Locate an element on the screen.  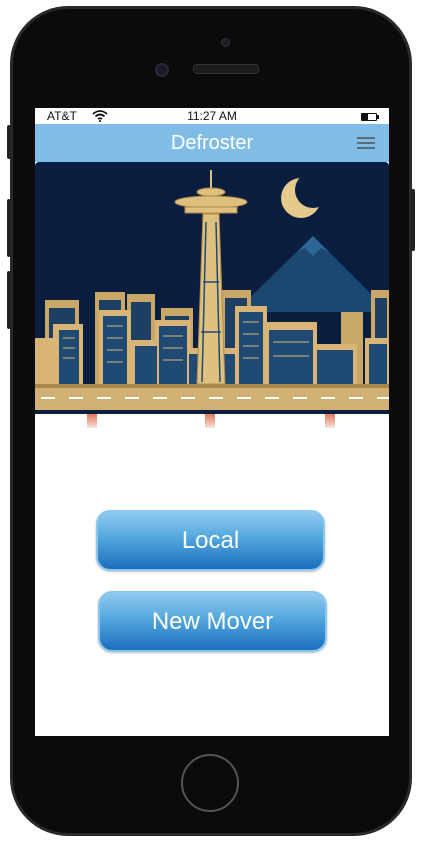
status-bar: AT&T 11:27 AM is located at coordinates (212, 116).